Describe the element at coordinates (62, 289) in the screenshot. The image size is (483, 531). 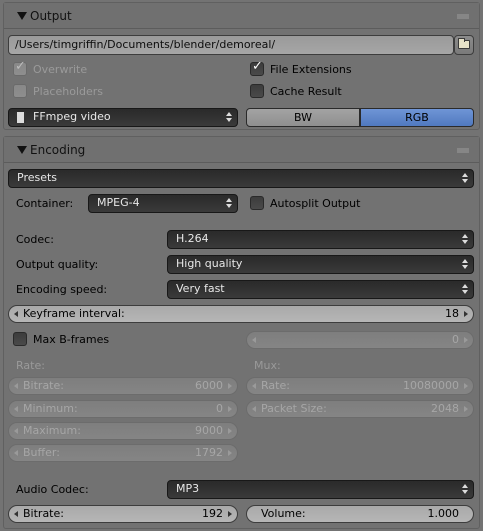
I see `encoding-speed-label: Encoding speed:` at that location.